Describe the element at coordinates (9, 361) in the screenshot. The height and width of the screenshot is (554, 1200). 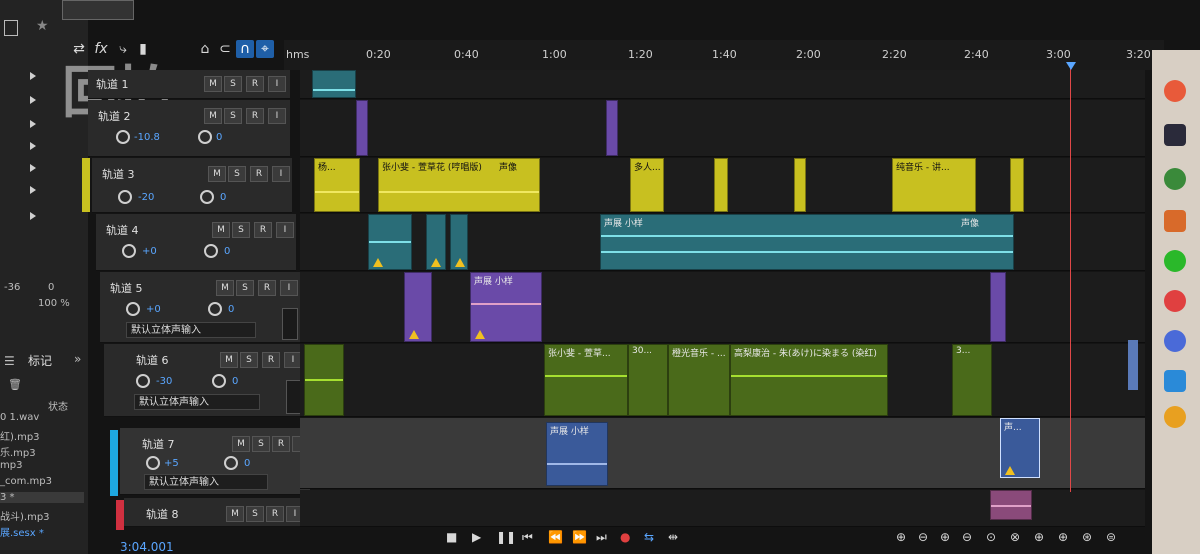
I see `list-icon: ☰` at that location.